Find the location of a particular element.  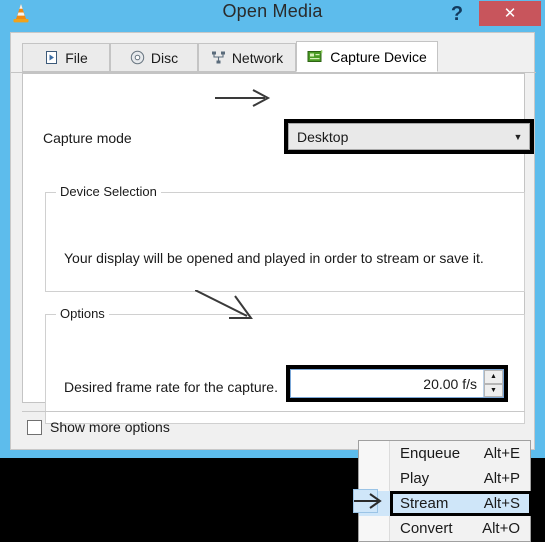

tab-network: Network is located at coordinates (247, 57).